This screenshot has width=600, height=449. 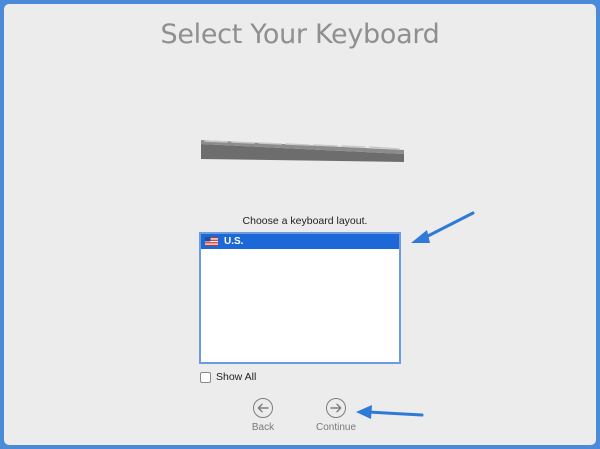 What do you see at coordinates (305, 221) in the screenshot?
I see `keyboard-layout-prompt: Choose a keyboard layout.` at bounding box center [305, 221].